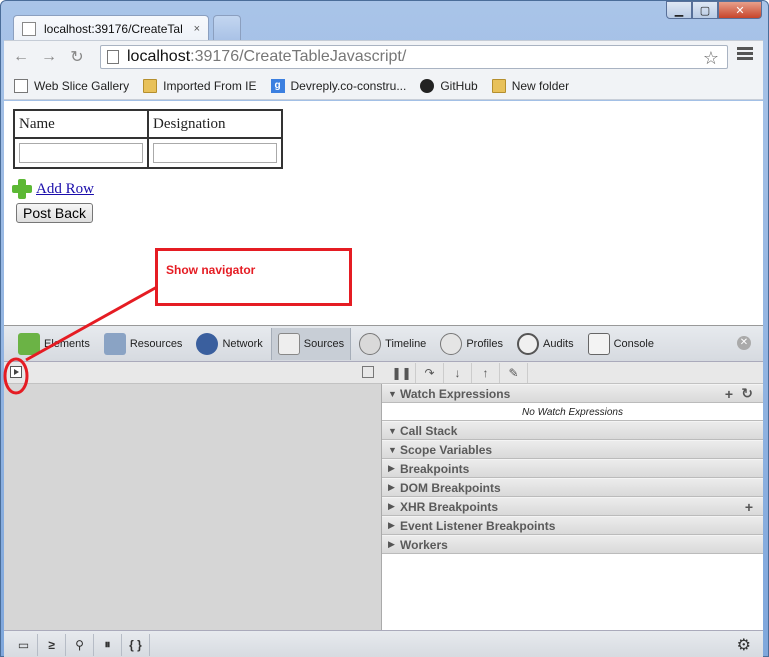 The width and height of the screenshot is (769, 657). I want to click on new-tab-button, so click(227, 28).